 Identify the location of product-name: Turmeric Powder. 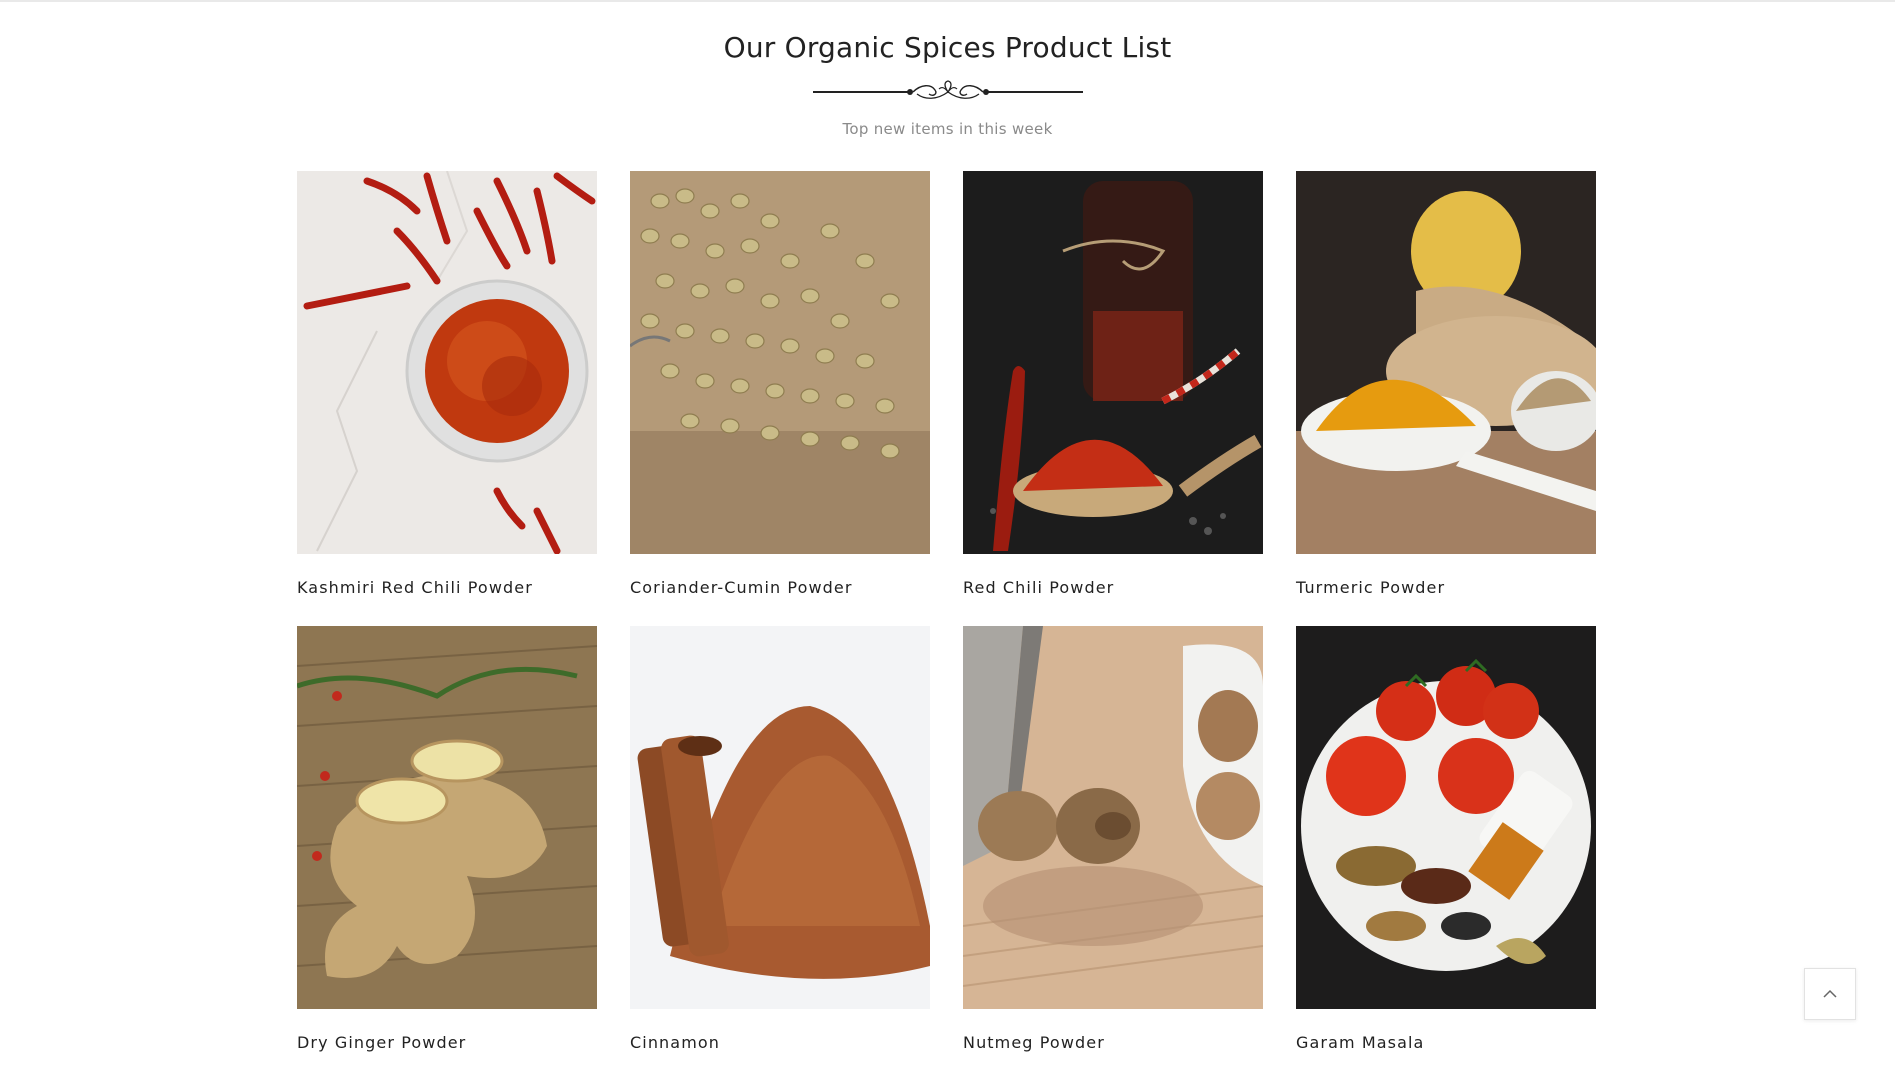
(1446, 587).